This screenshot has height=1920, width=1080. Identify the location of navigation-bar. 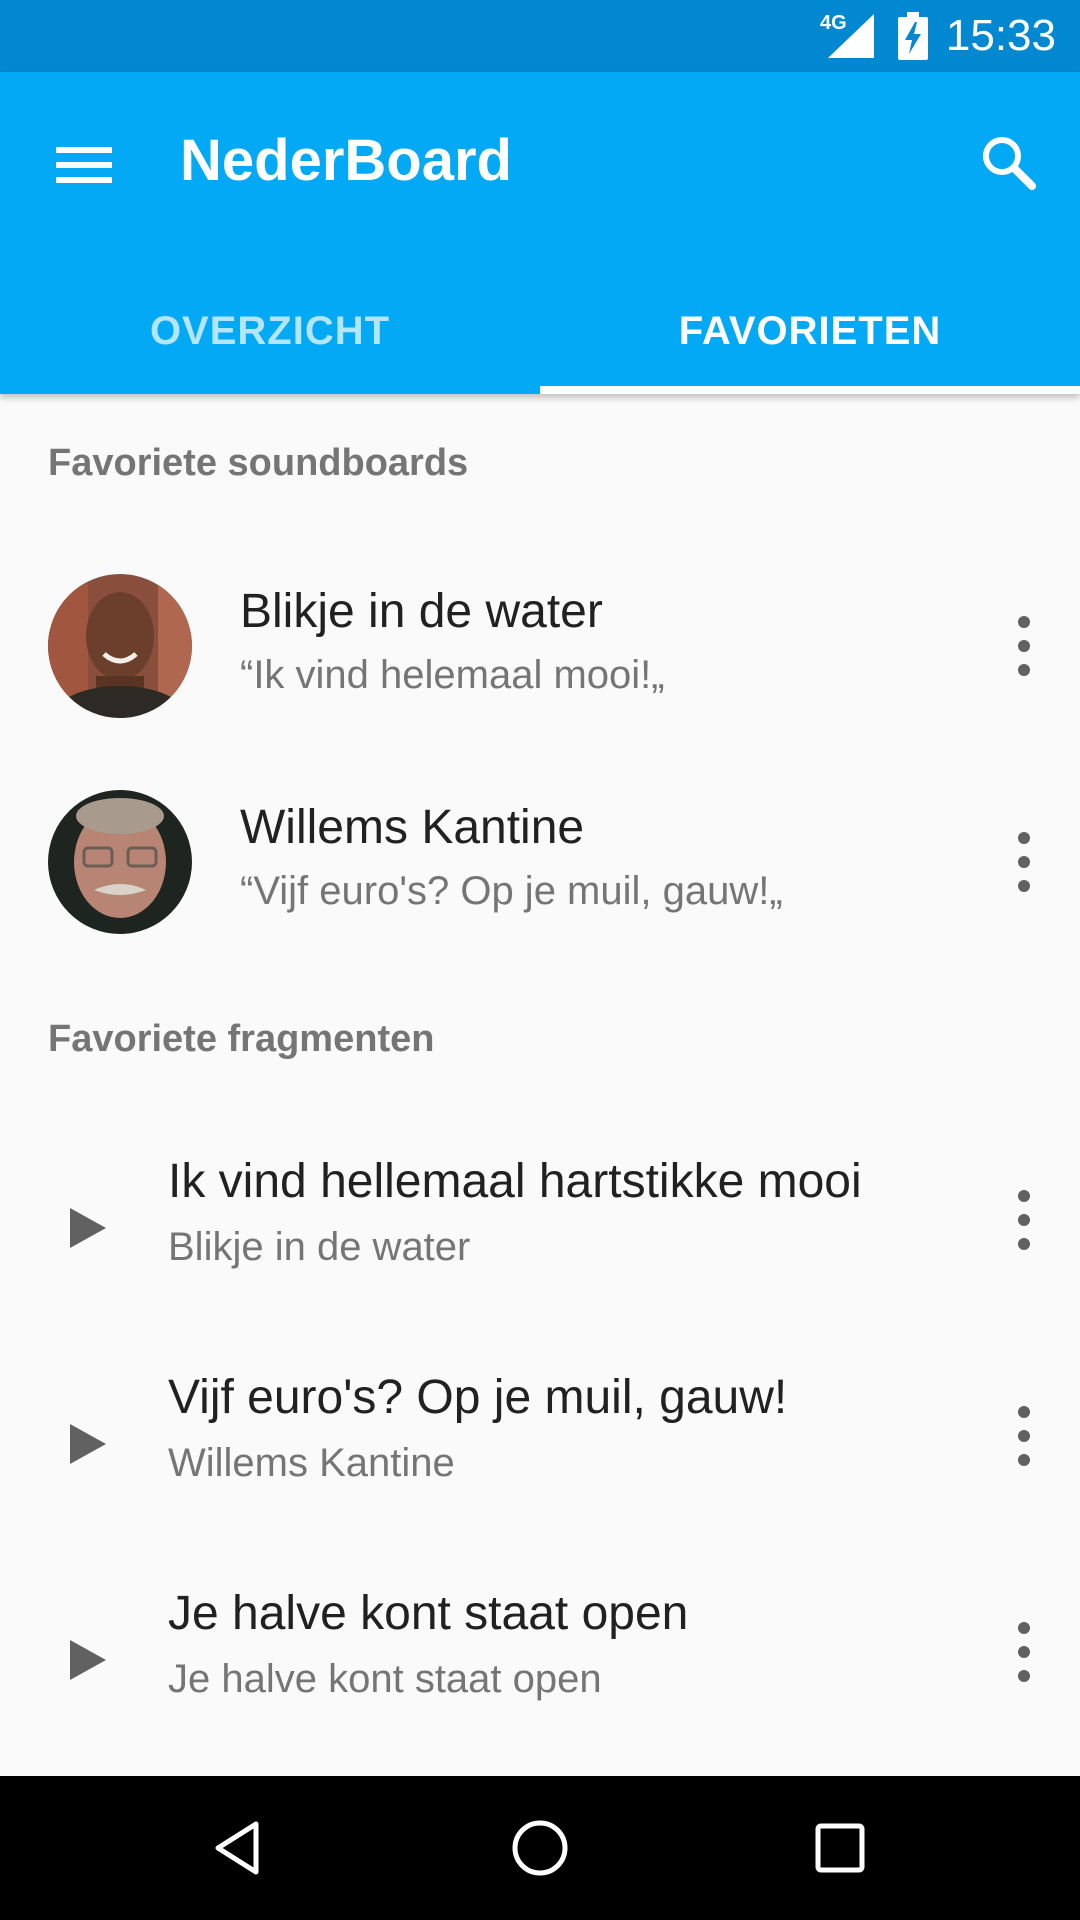
(540, 1848).